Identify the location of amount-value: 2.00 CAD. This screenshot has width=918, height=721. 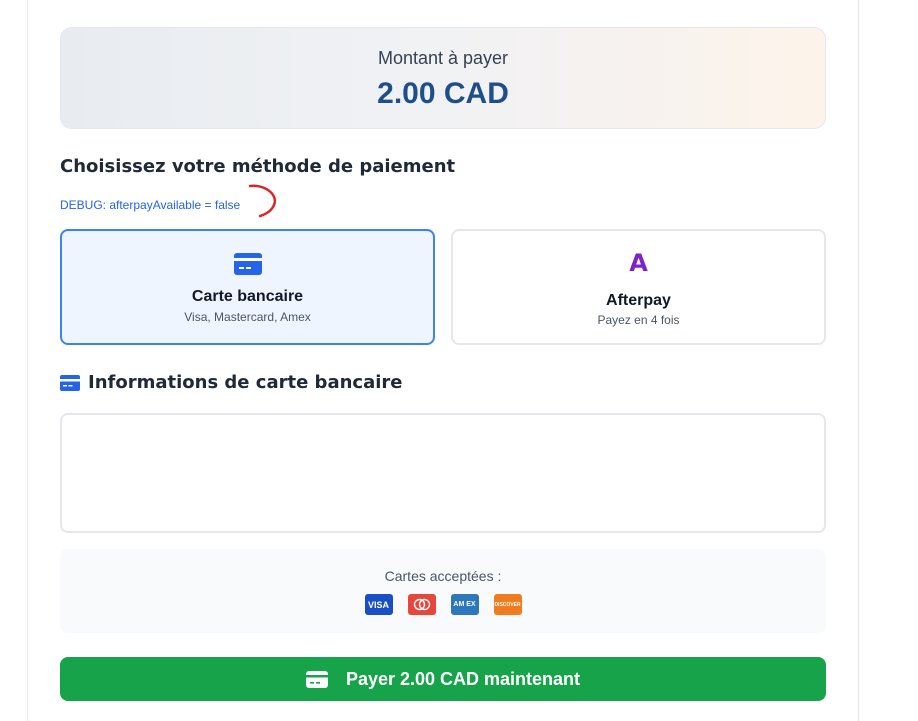
(443, 93).